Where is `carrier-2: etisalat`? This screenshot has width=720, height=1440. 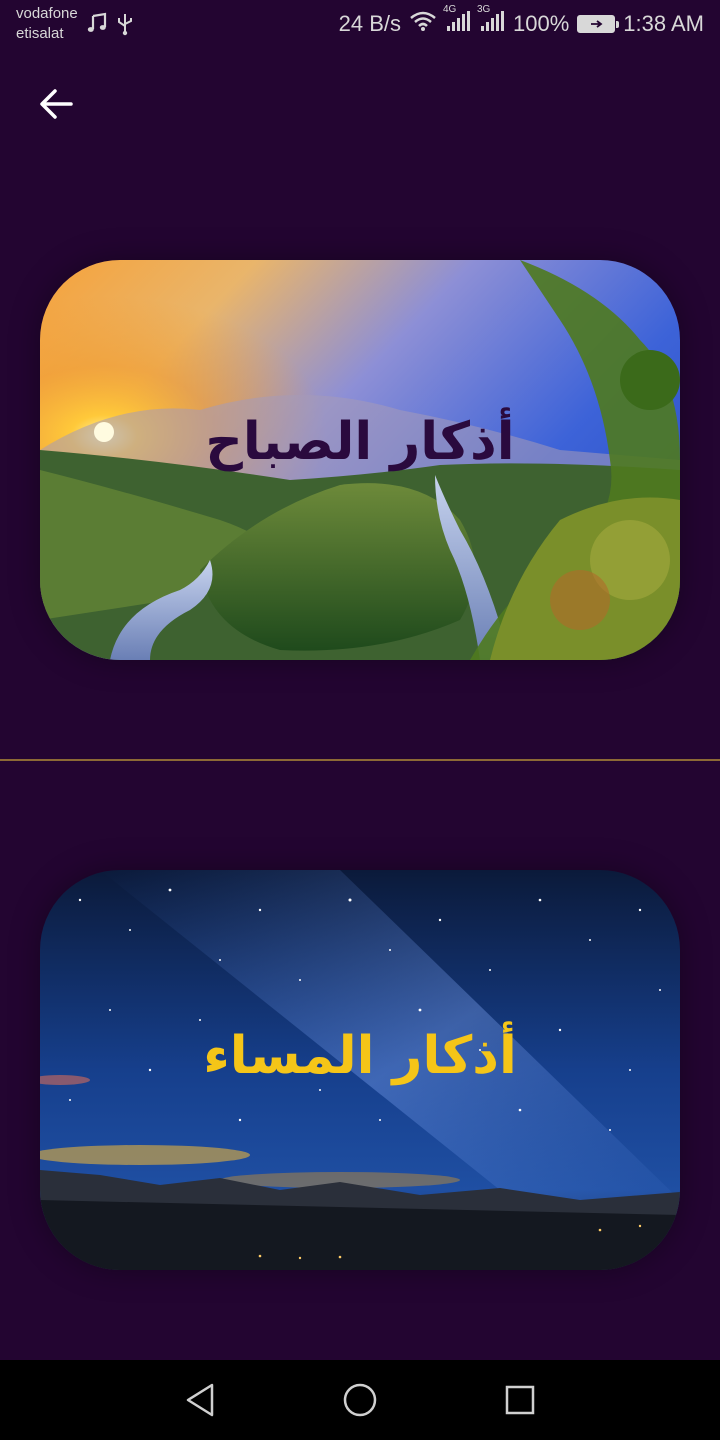
carrier-2: etisalat is located at coordinates (40, 33).